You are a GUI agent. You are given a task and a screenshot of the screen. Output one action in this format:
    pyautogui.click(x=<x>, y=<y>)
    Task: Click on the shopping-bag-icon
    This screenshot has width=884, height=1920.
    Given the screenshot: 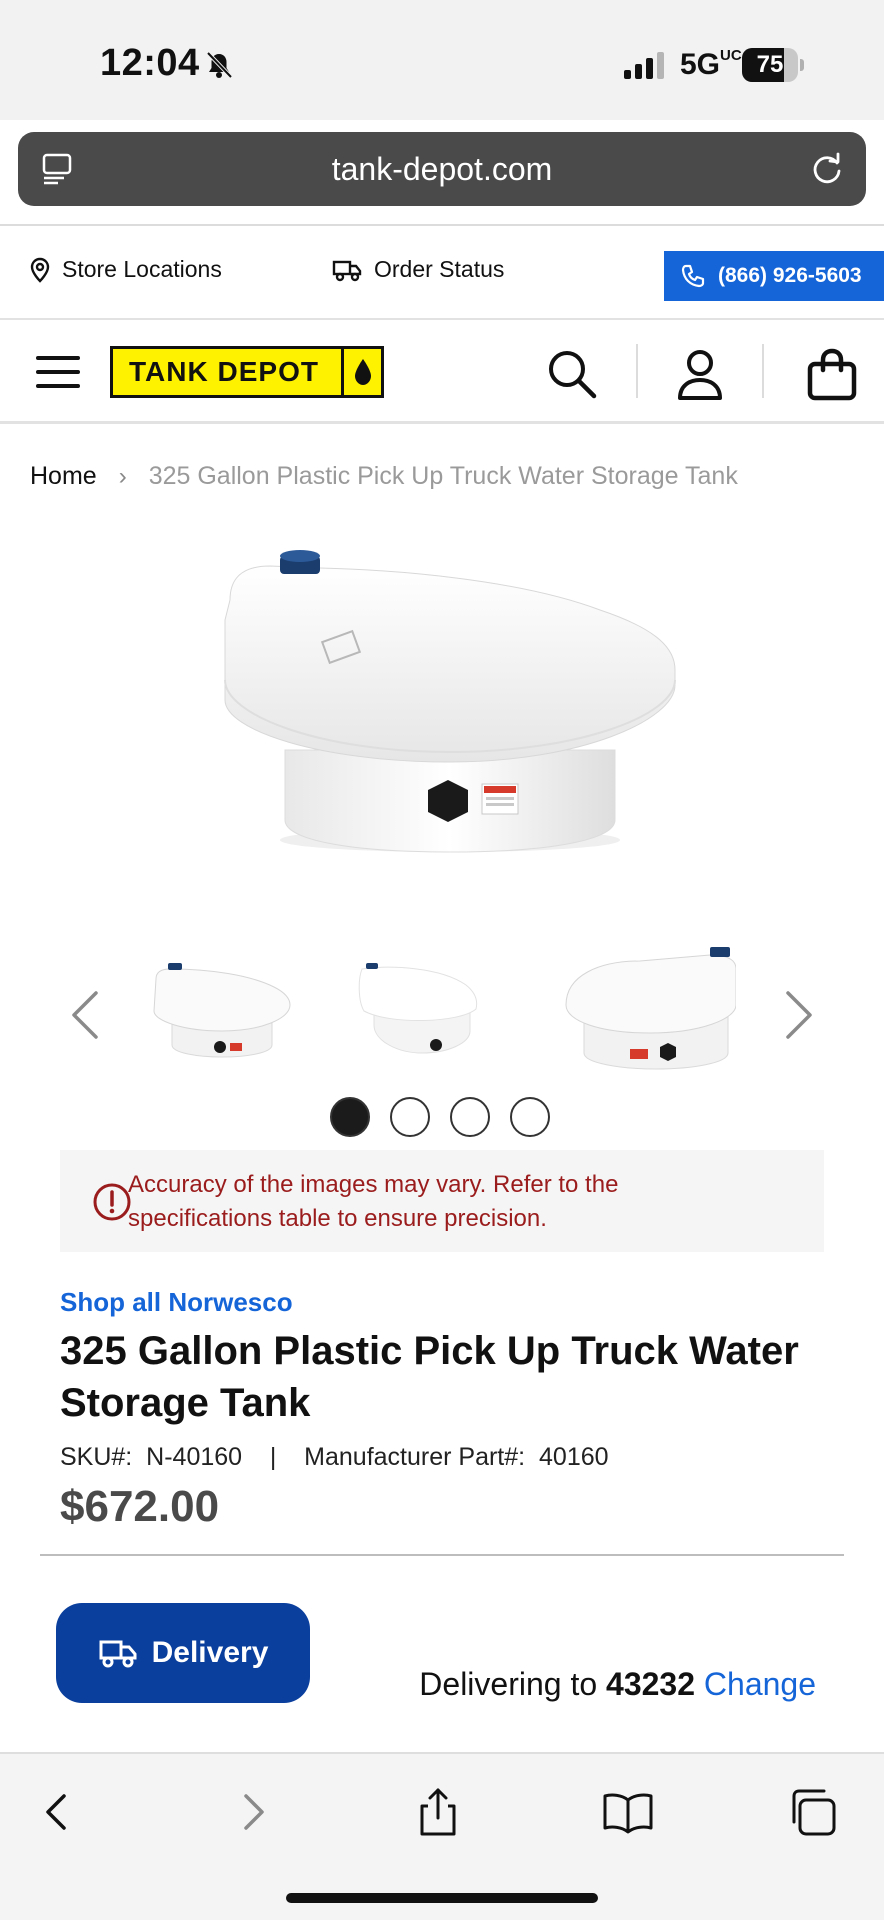 What is the action you would take?
    pyautogui.click(x=832, y=374)
    